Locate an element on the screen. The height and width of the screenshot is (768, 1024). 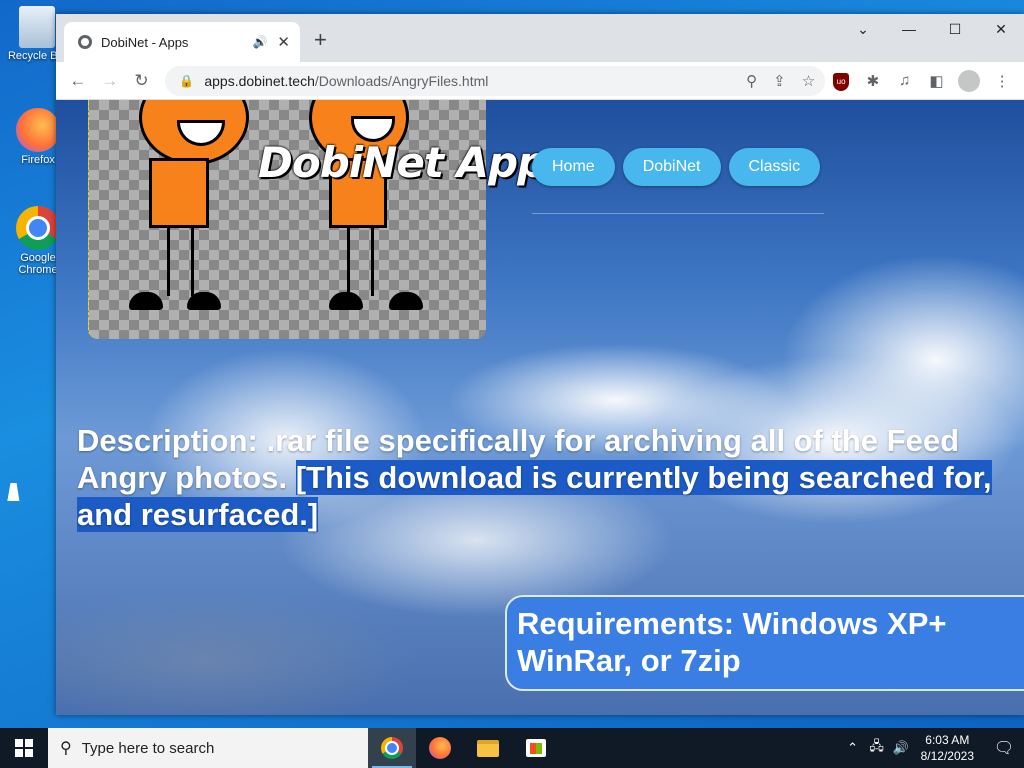
reload-button: ↻ is located at coordinates (142, 81).